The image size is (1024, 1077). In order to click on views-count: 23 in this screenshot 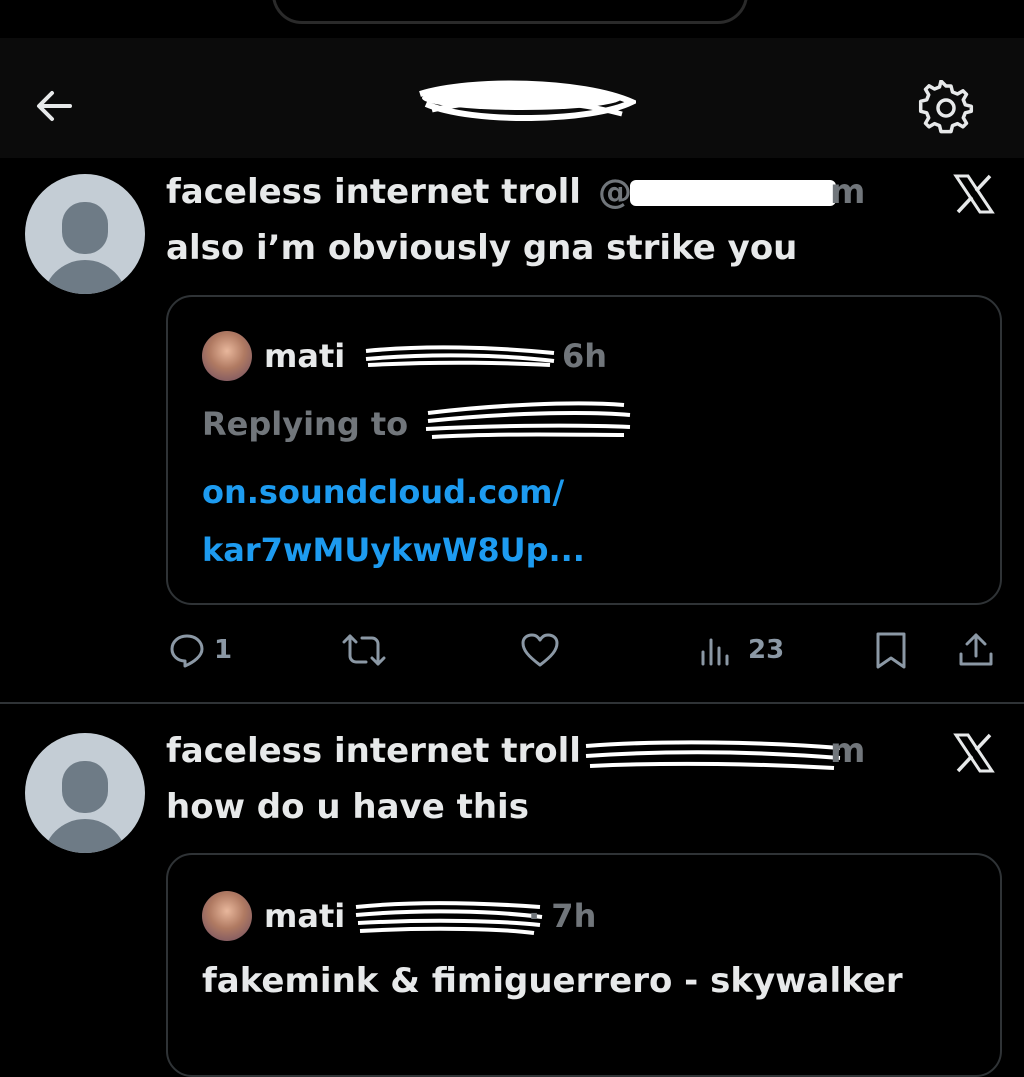, I will do `click(766, 650)`.